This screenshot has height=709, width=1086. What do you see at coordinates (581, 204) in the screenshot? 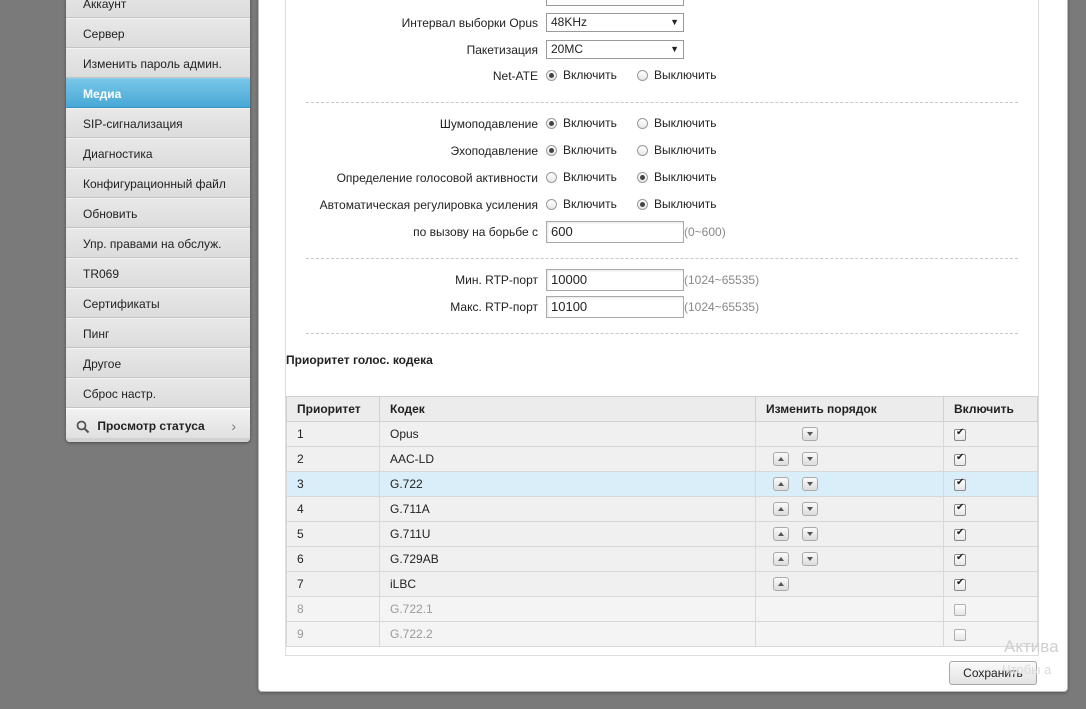
I see `agc-on-radio: Включить` at bounding box center [581, 204].